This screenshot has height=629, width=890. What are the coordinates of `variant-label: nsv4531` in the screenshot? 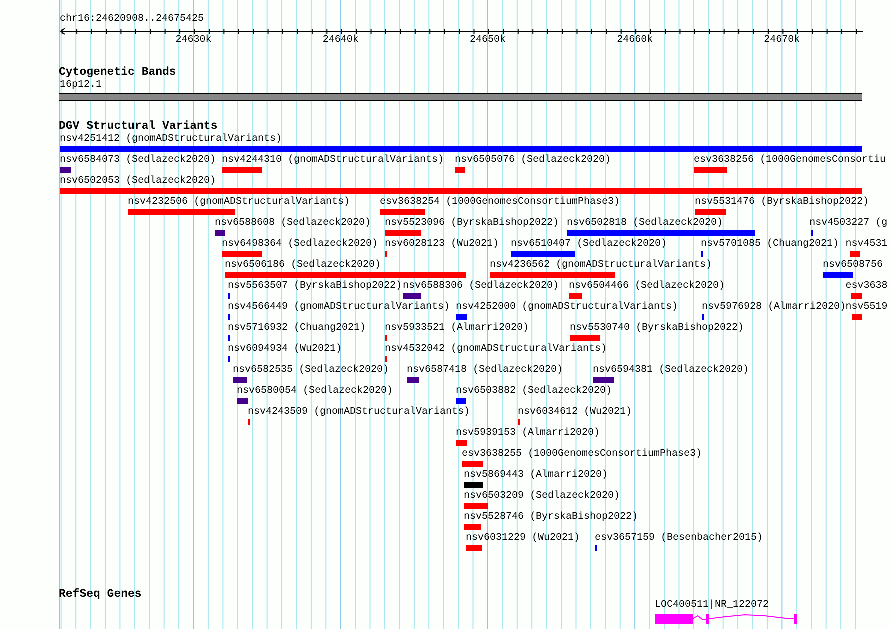 It's located at (867, 245).